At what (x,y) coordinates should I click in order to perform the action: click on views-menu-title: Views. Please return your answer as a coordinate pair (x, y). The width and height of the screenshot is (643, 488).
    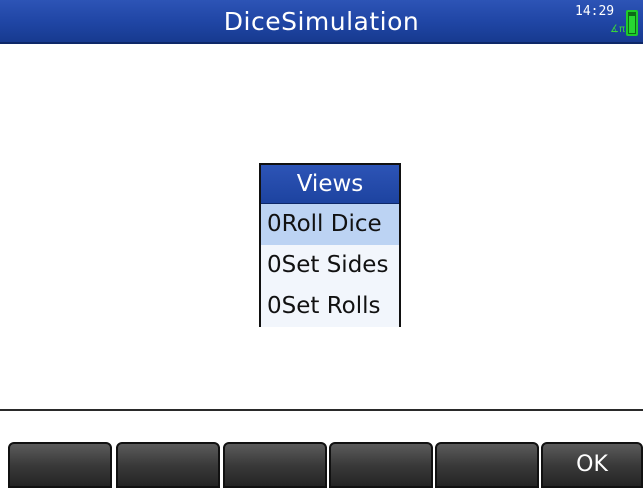
    Looking at the image, I should click on (330, 184).